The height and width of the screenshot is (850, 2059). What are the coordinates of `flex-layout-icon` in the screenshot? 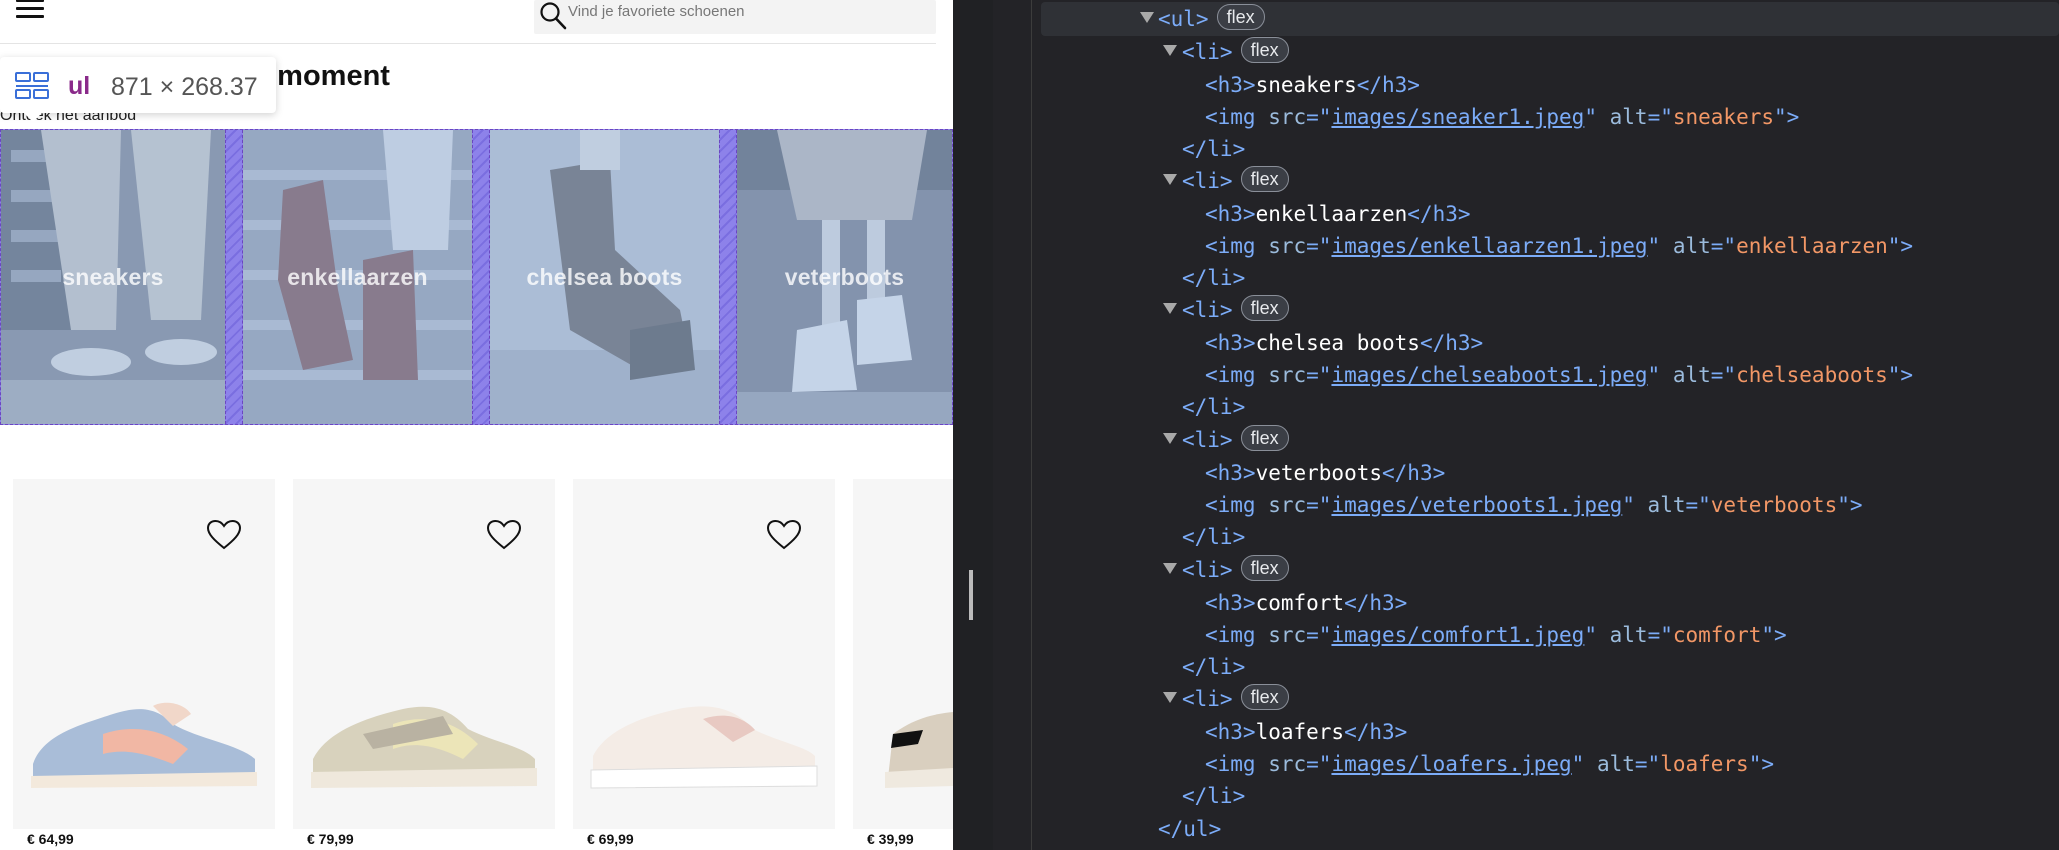 It's located at (32, 85).